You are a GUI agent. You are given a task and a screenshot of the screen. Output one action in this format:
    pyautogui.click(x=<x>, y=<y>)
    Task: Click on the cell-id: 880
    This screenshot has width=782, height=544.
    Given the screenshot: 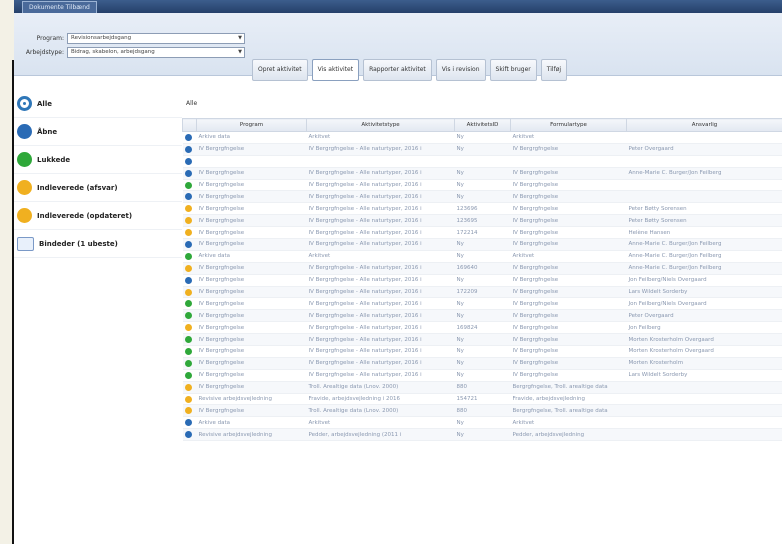 What is the action you would take?
    pyautogui.click(x=482, y=387)
    